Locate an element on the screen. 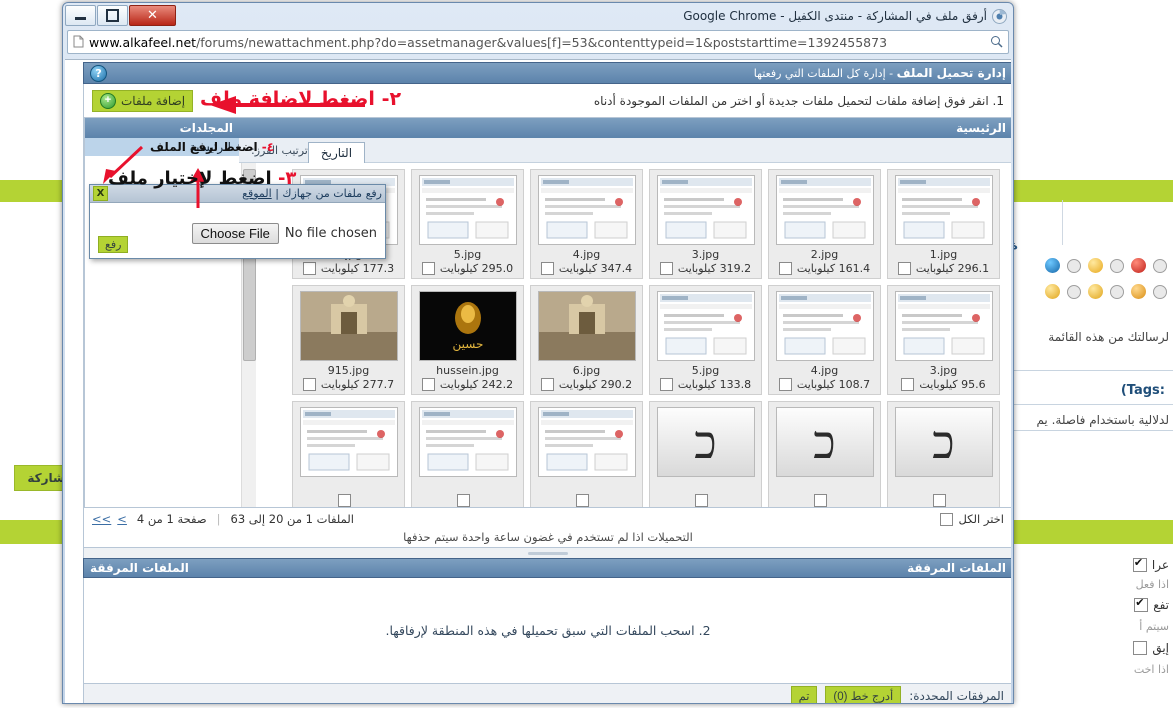  file-tile: 6.jpg 290.2 كيلوبايت is located at coordinates (586, 340).